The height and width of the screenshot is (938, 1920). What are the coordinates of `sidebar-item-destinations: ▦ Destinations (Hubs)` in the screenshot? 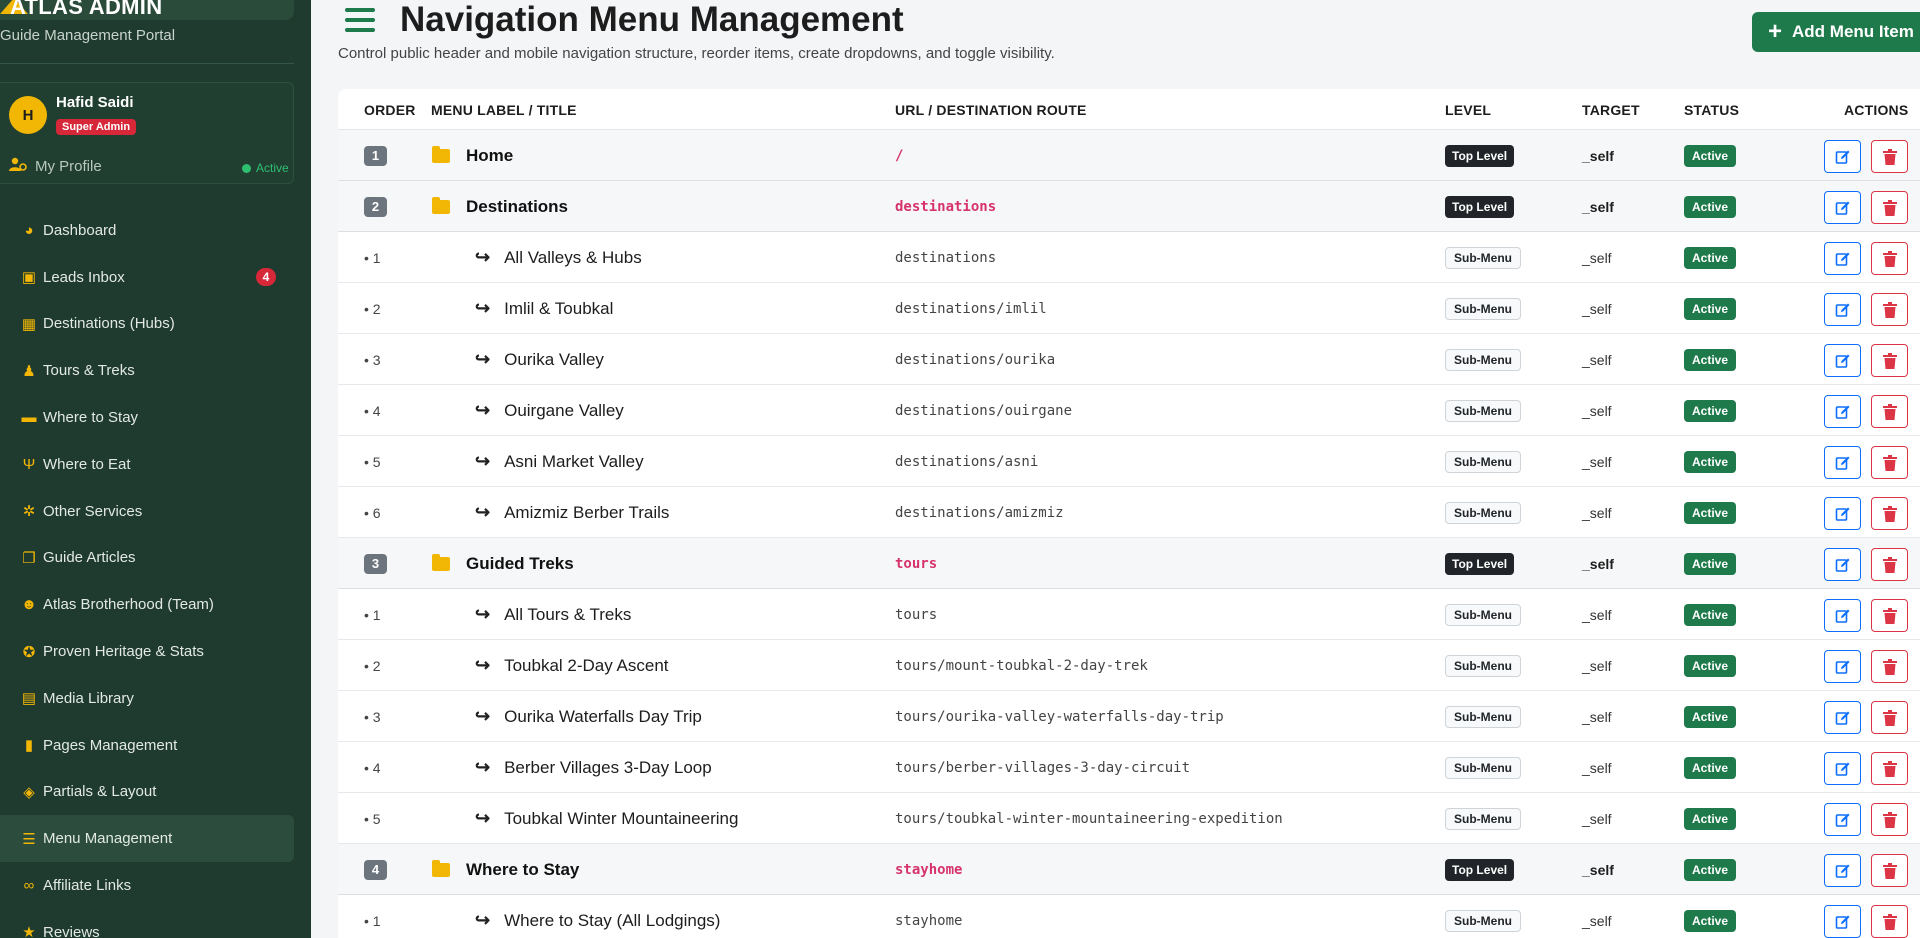 It's located at (147, 324).